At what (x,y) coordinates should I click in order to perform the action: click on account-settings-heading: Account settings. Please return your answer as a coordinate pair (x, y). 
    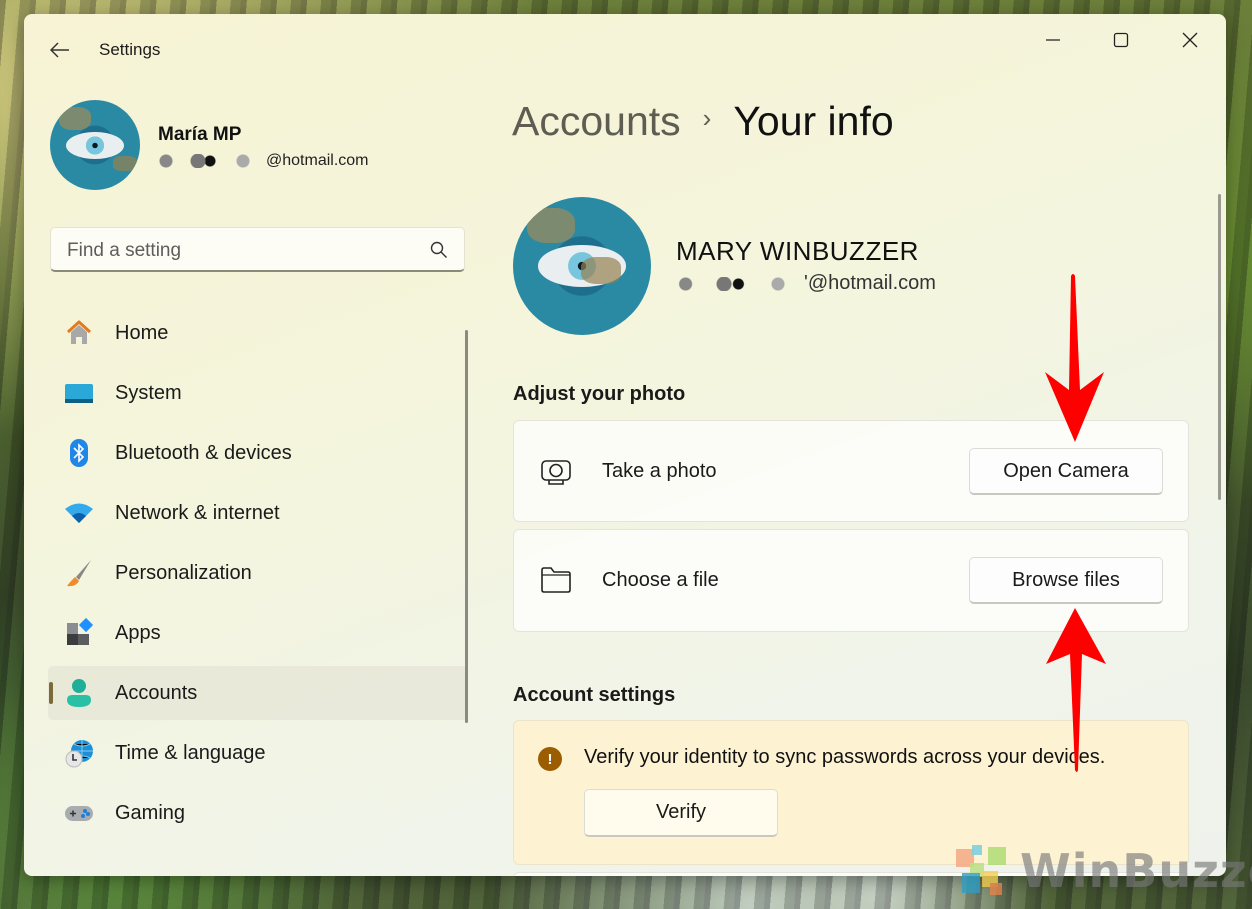
    Looking at the image, I should click on (594, 695).